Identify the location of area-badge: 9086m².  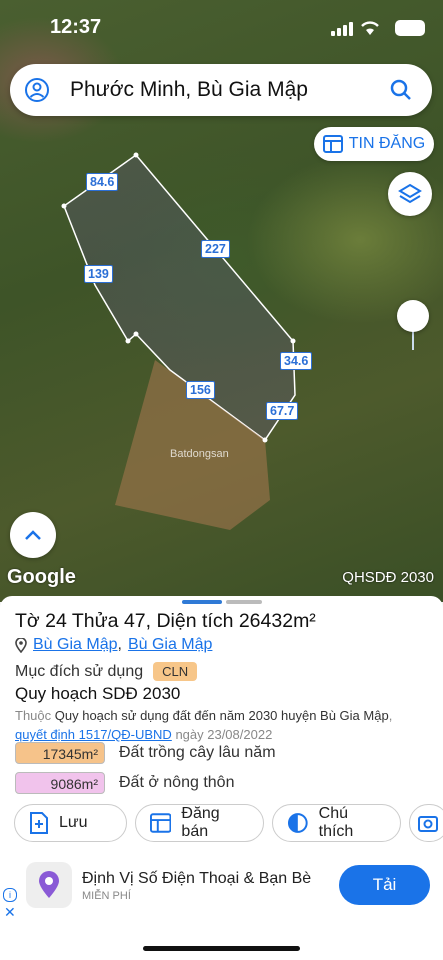
(60, 783).